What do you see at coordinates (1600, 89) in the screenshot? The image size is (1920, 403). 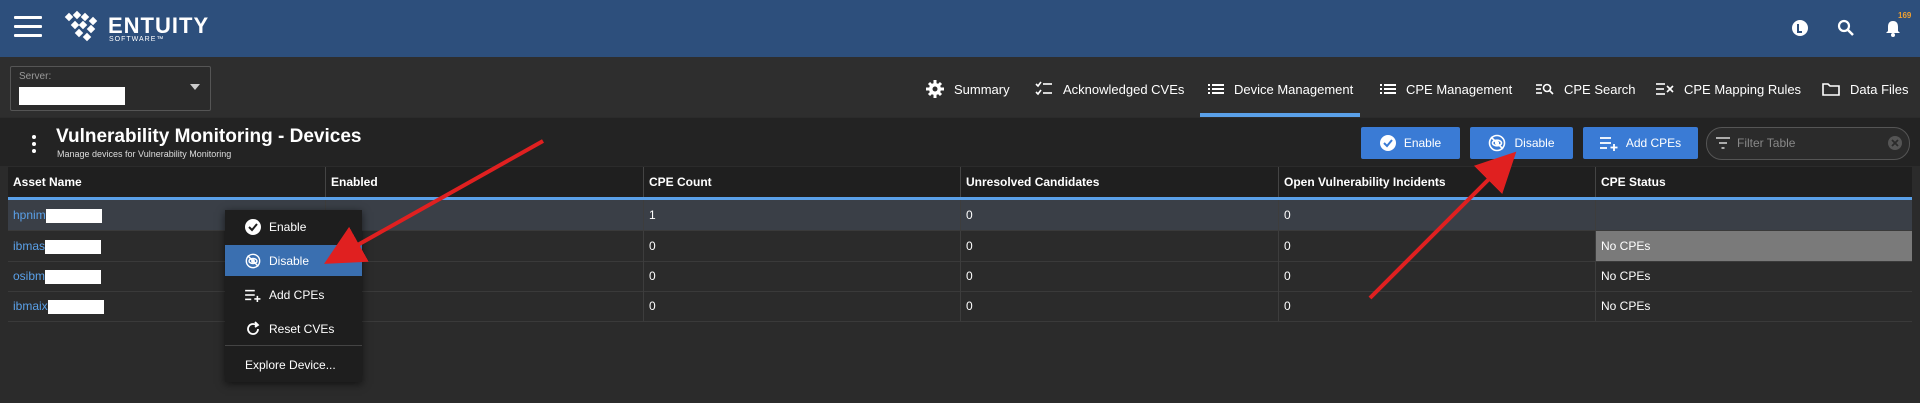 I see `tab-label: CPE Search` at bounding box center [1600, 89].